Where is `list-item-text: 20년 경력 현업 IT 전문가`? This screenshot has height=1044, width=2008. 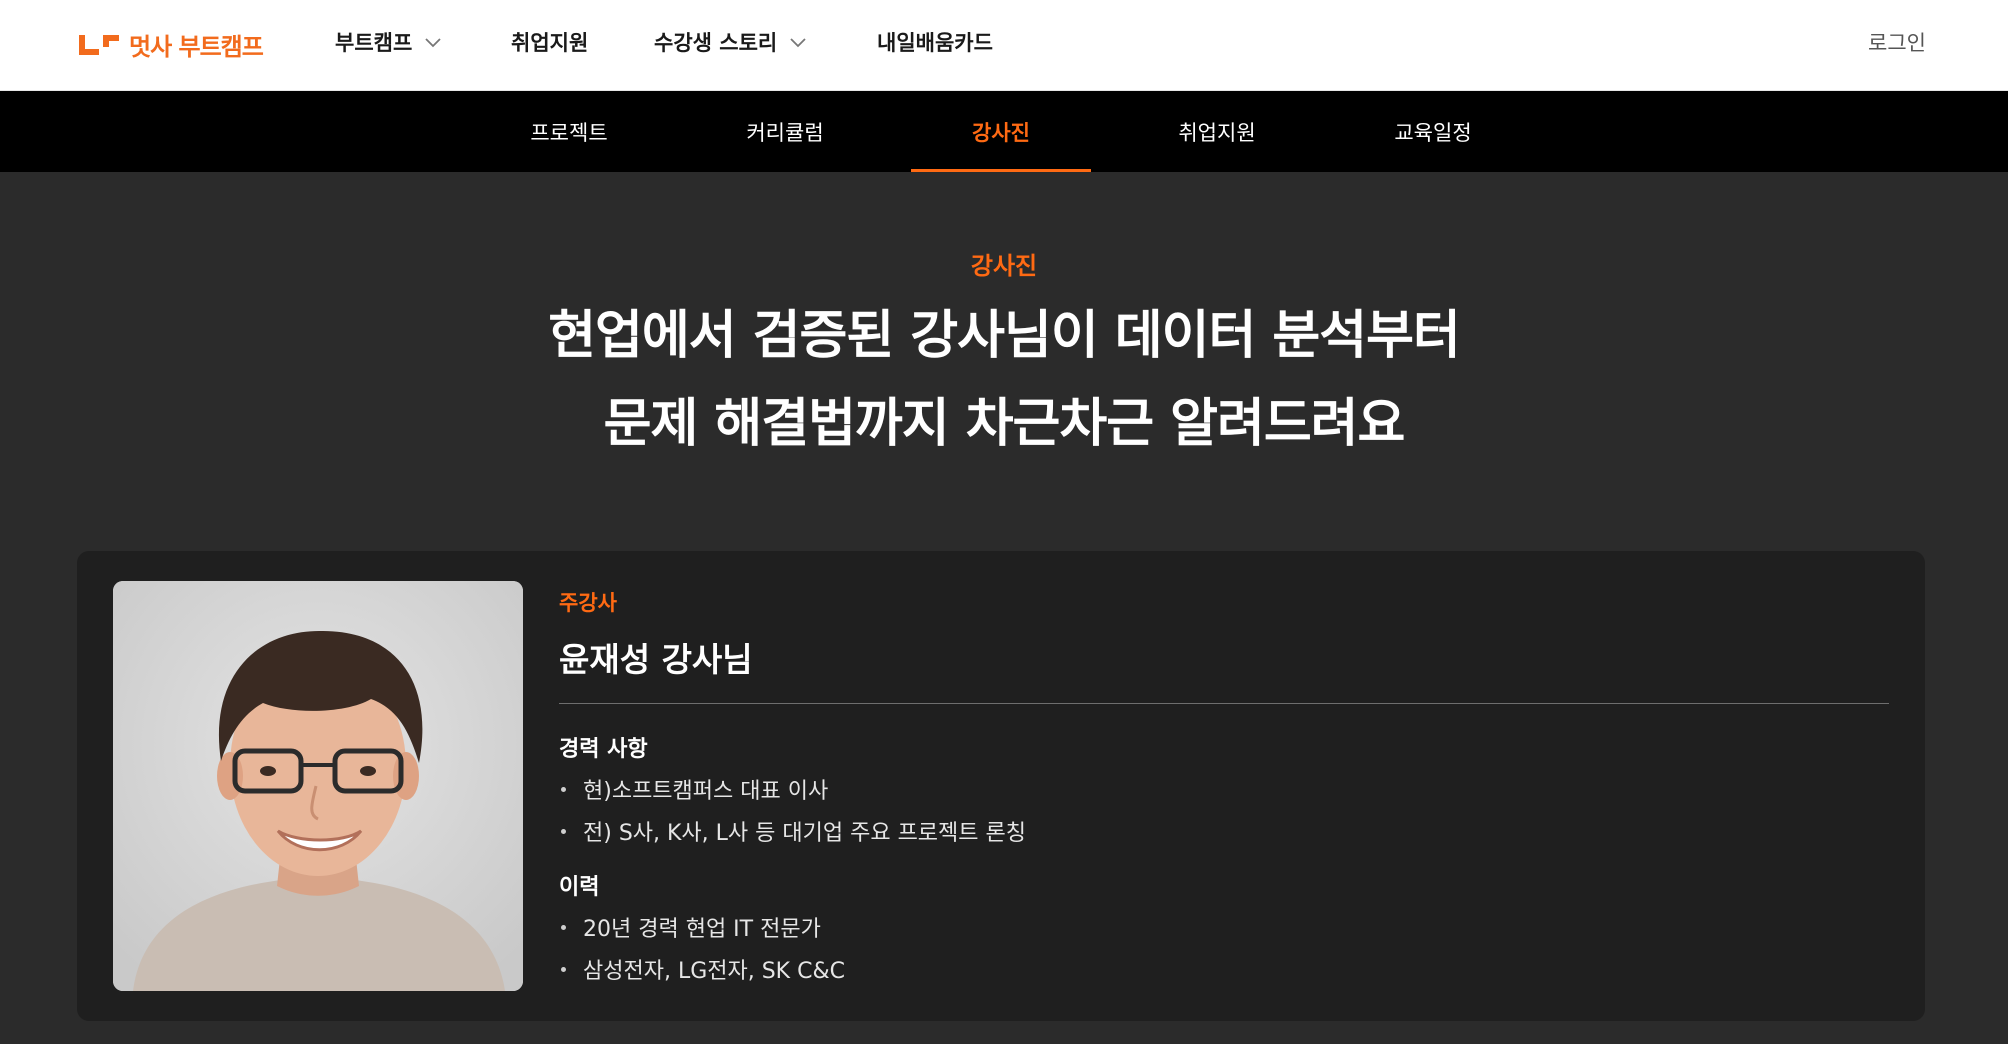
list-item-text: 20년 경력 현업 IT 전문가 is located at coordinates (702, 929).